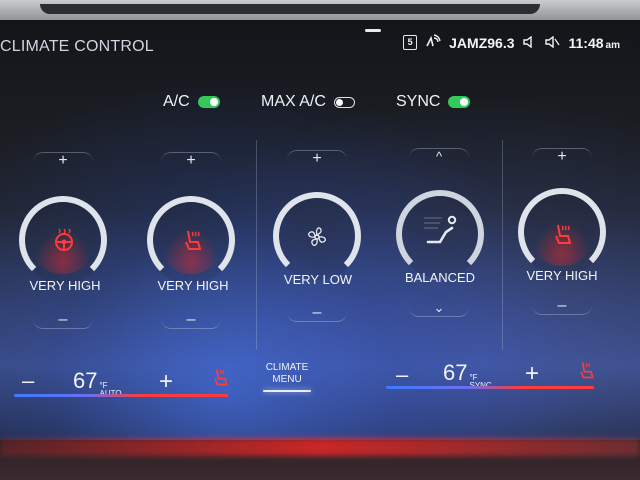 This screenshot has width=640, height=480. Describe the element at coordinates (586, 372) in the screenshot. I see `passenger-heated-seat-quick-icon` at that location.